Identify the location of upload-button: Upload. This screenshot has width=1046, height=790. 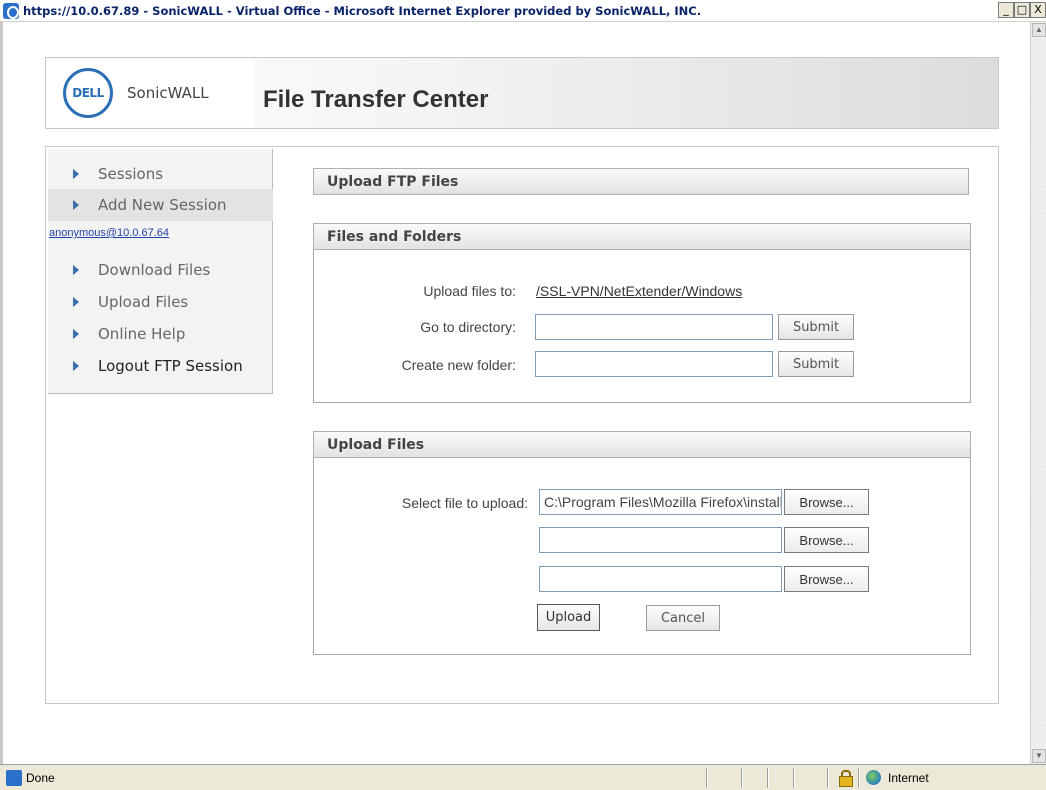
(568, 617).